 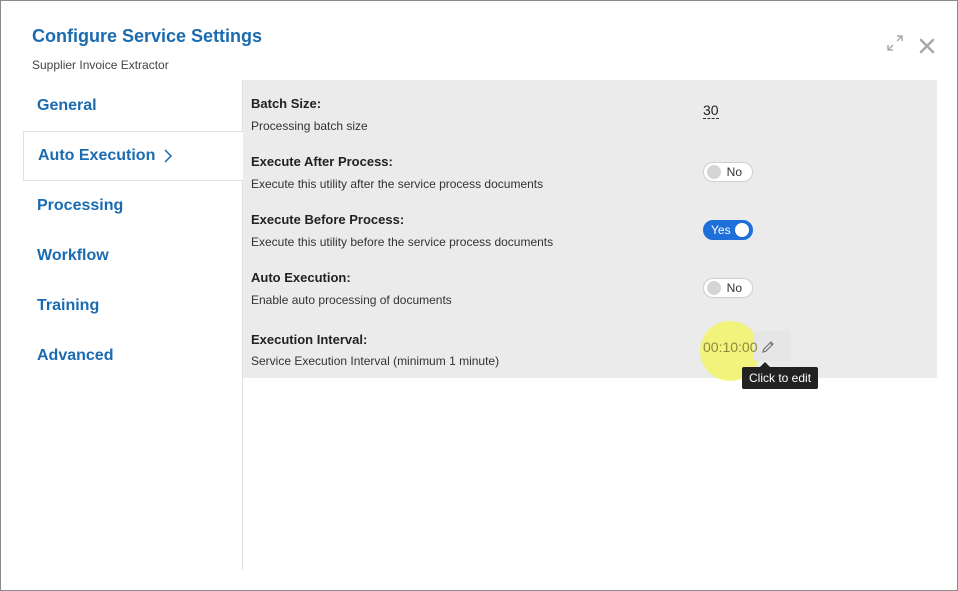 What do you see at coordinates (730, 347) in the screenshot?
I see `execution-interval-value: 00:10:00` at bounding box center [730, 347].